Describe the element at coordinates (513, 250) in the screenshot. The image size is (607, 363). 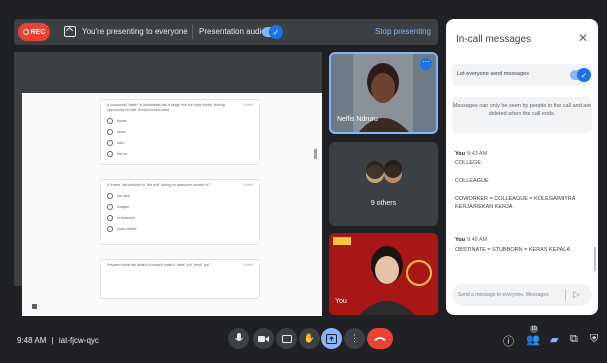
I see `message-text: OBSTINATE = STUBBORN = KERAS KEPALA` at that location.